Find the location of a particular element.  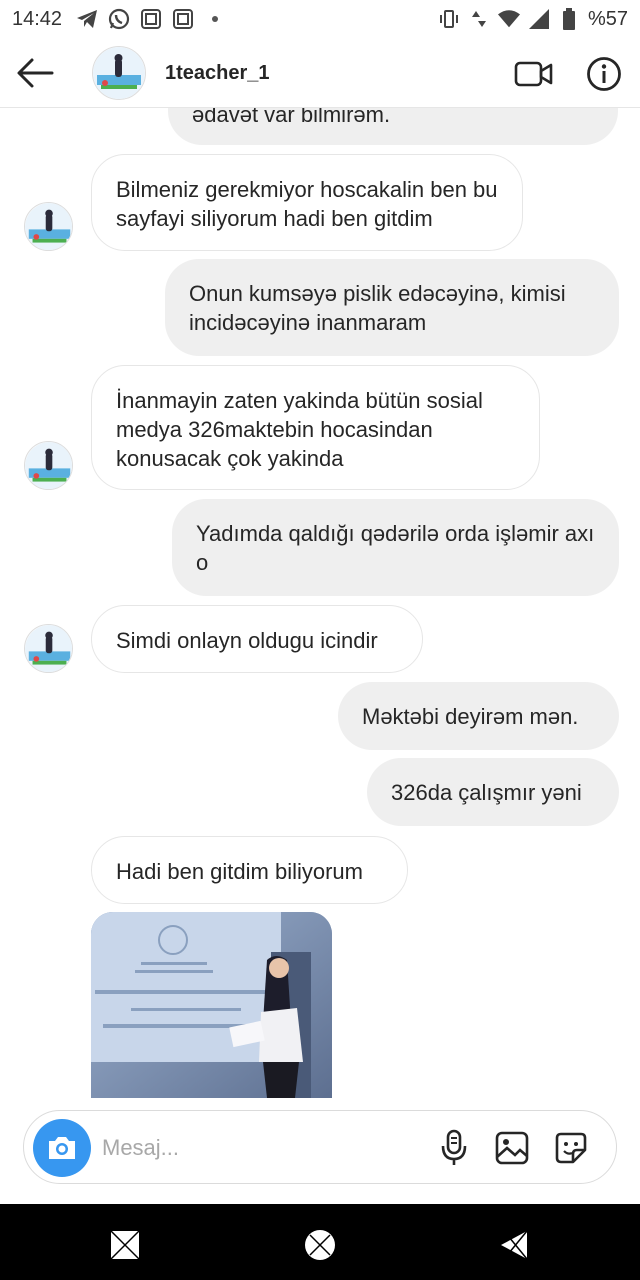

vibrate-icon is located at coordinates (449, 19).